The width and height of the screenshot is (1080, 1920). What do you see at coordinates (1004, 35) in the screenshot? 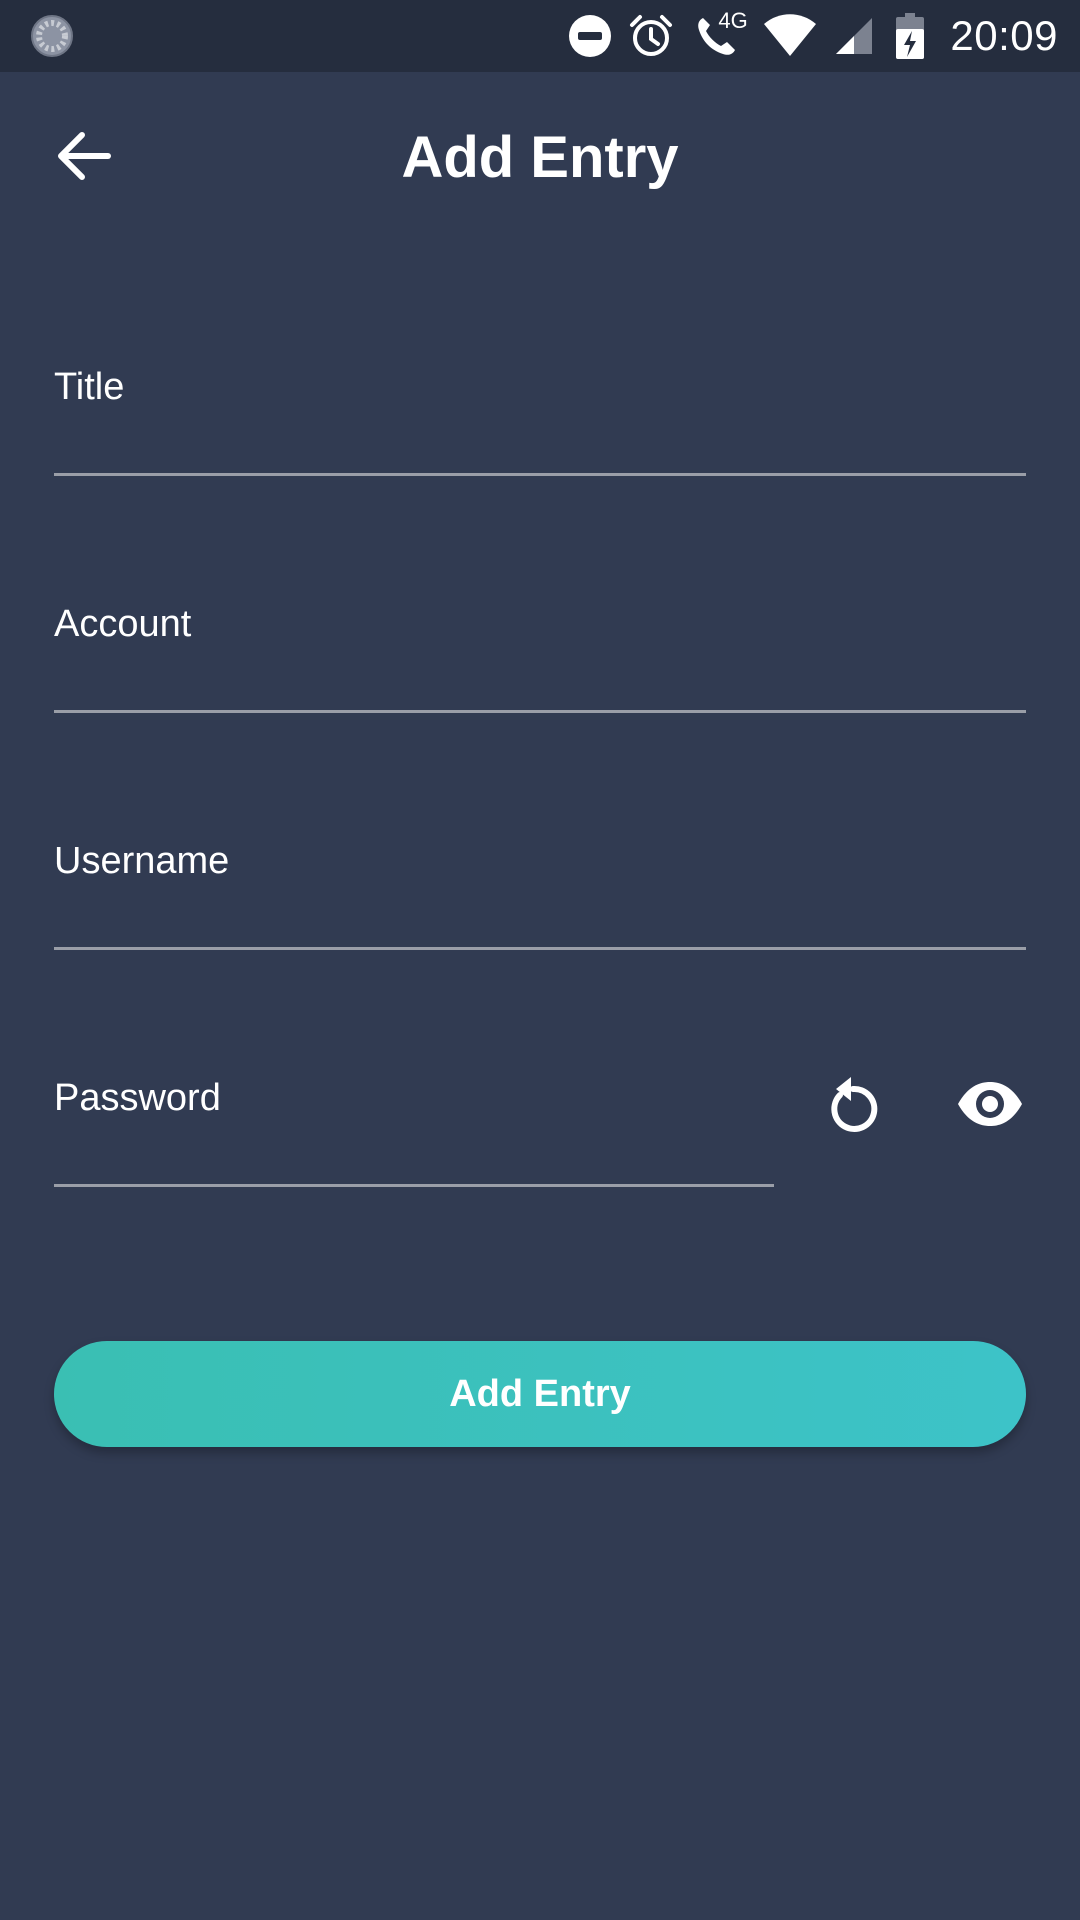
I see `status-time: 20:09` at bounding box center [1004, 35].